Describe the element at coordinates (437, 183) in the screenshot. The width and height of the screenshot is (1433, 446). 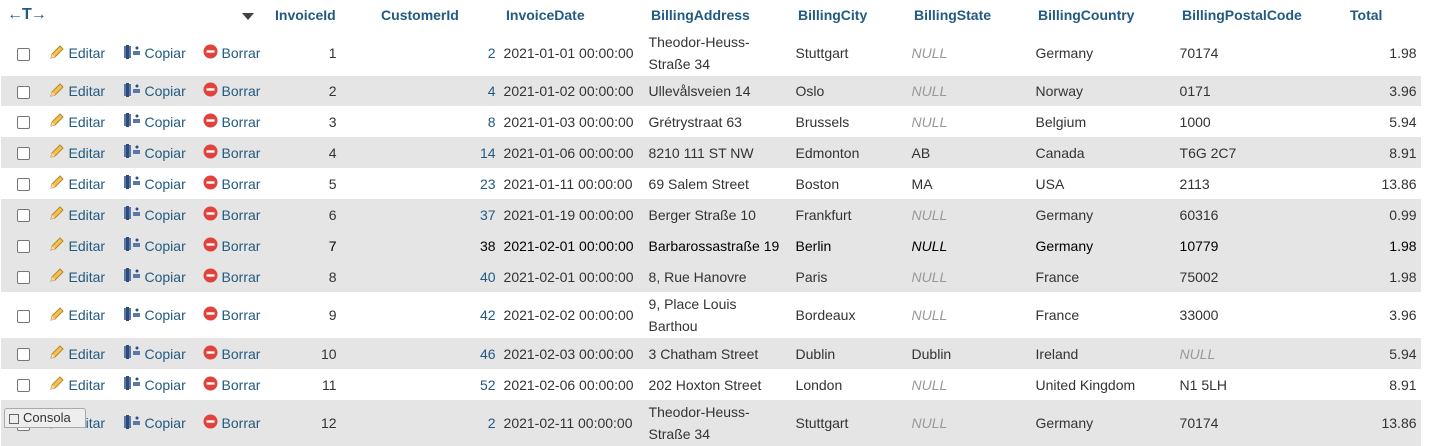
I see `cell-customerid-link: 23` at that location.